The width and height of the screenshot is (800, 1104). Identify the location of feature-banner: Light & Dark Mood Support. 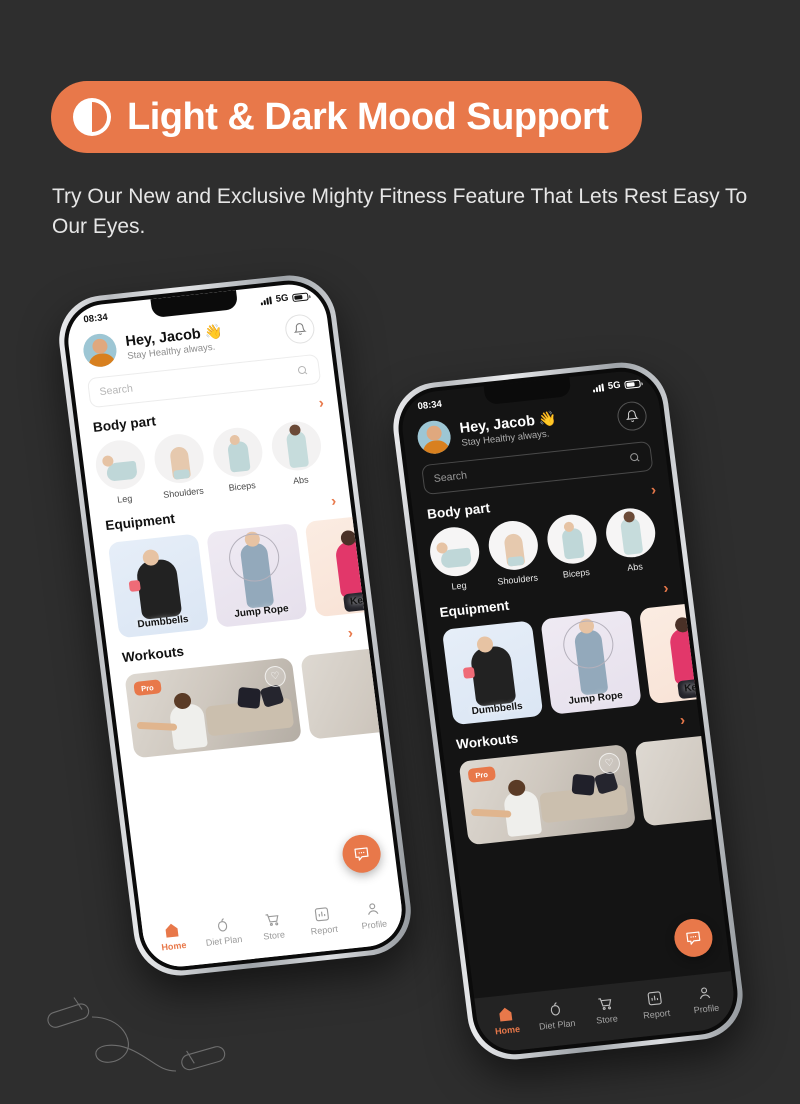
(347, 117).